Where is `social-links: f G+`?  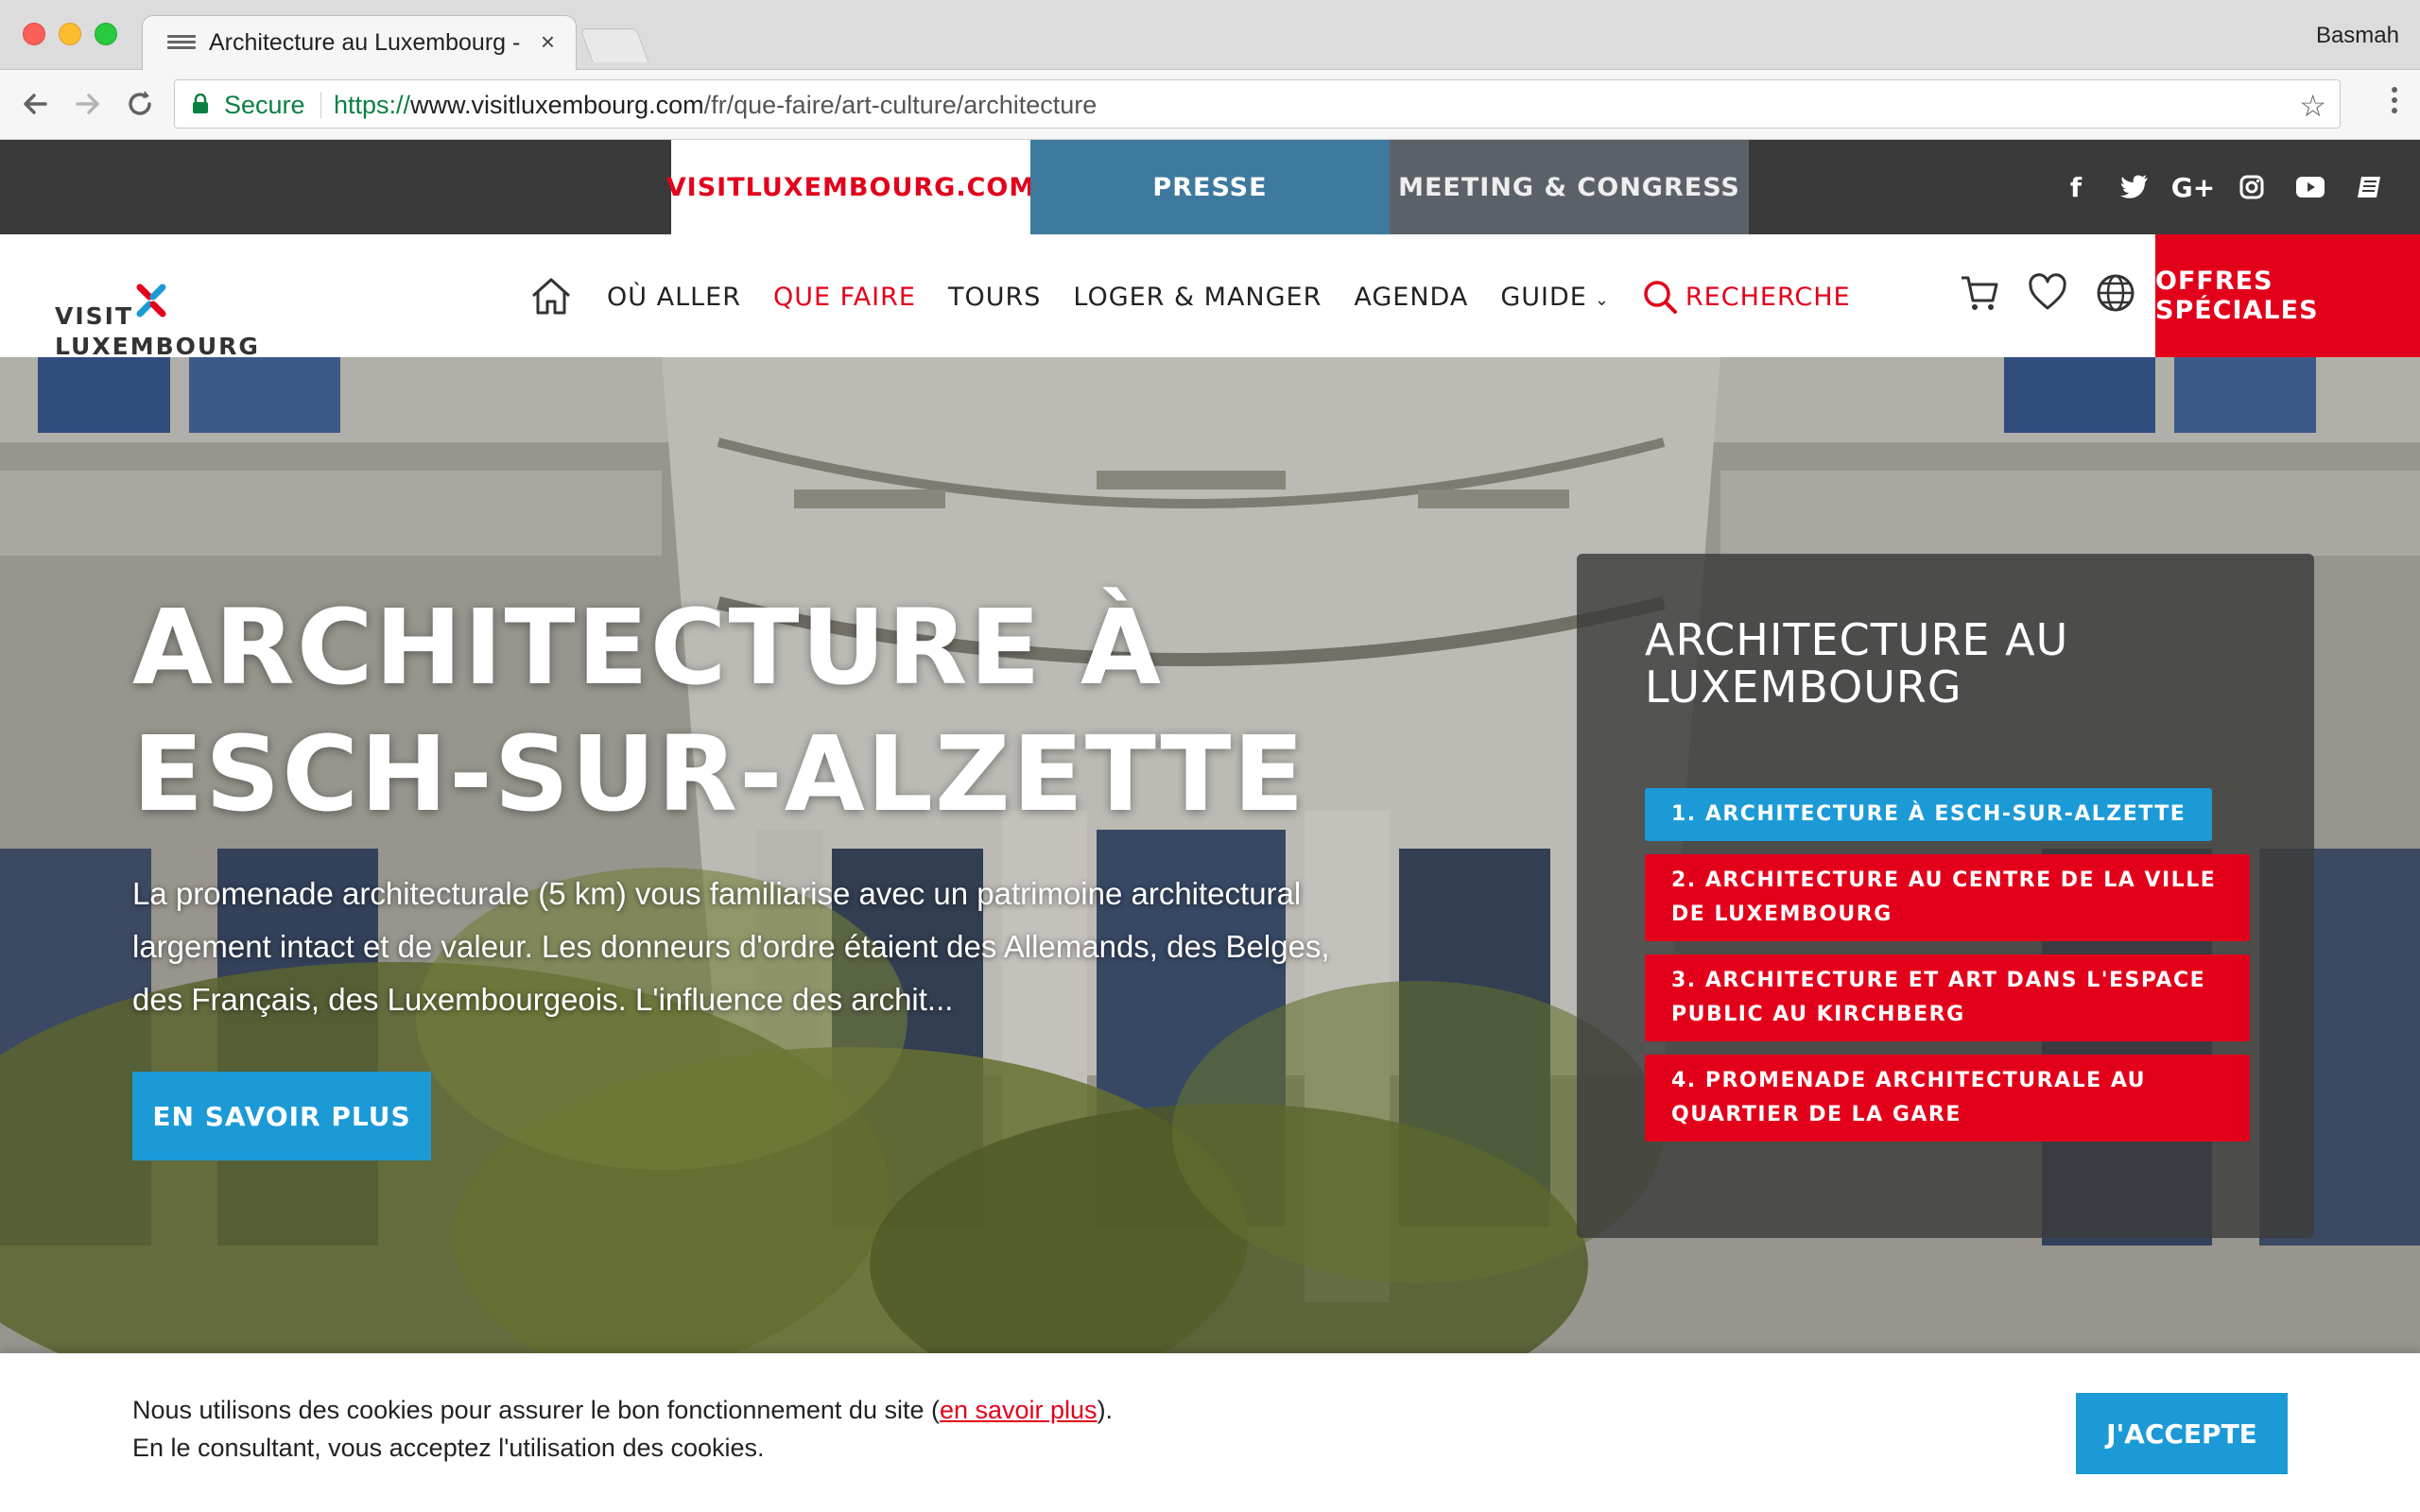 social-links: f G+ is located at coordinates (2222, 187).